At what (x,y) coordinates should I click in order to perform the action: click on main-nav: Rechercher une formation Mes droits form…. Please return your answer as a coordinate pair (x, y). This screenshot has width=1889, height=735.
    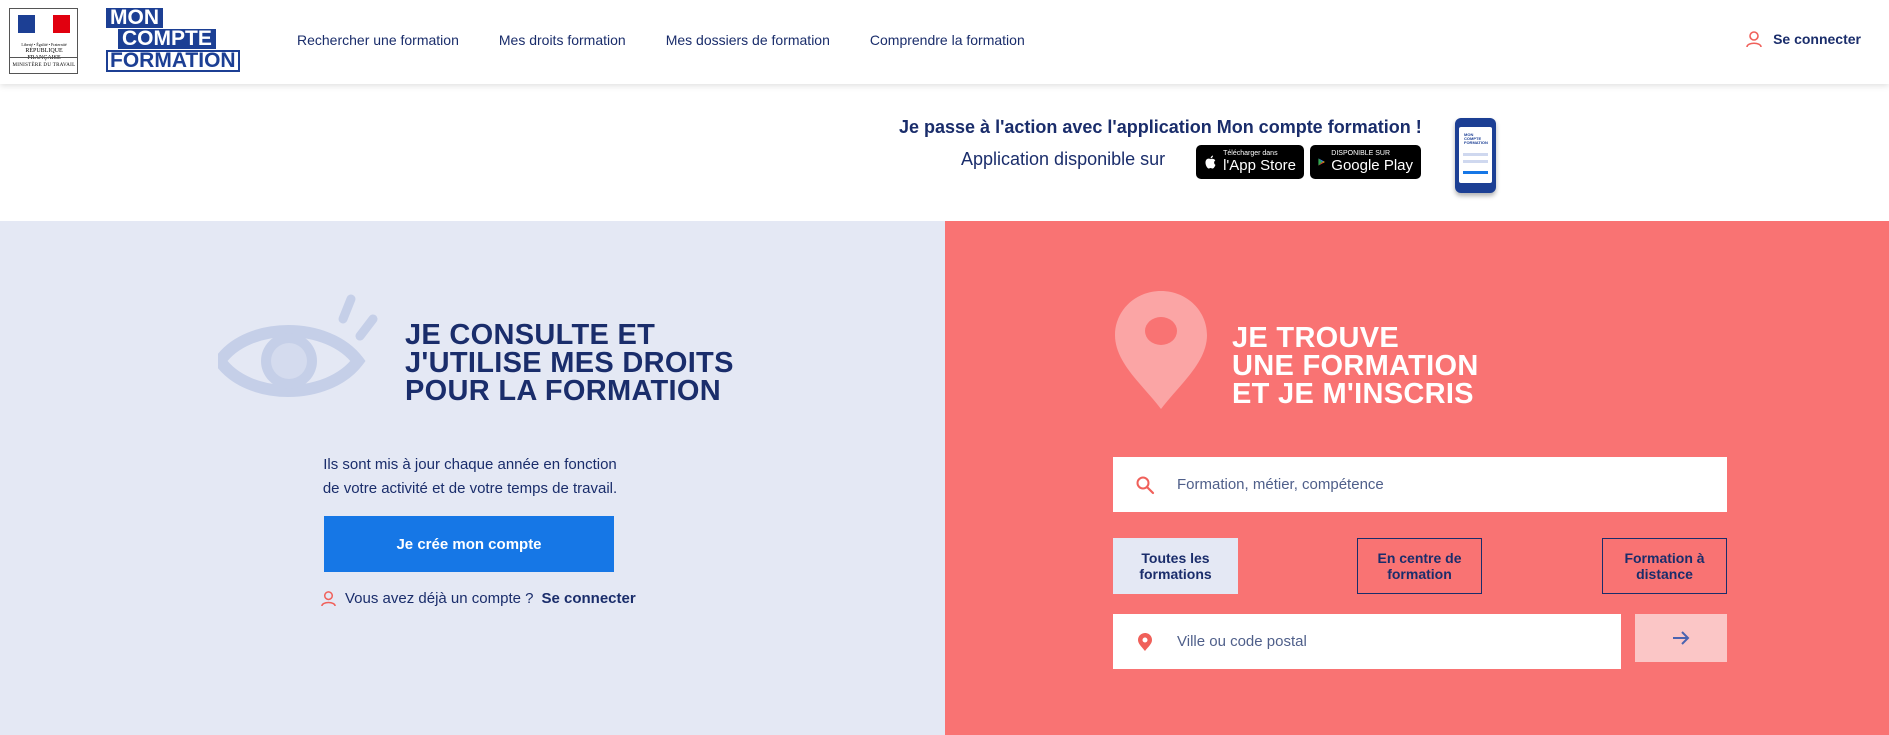
    Looking at the image, I should click on (681, 40).